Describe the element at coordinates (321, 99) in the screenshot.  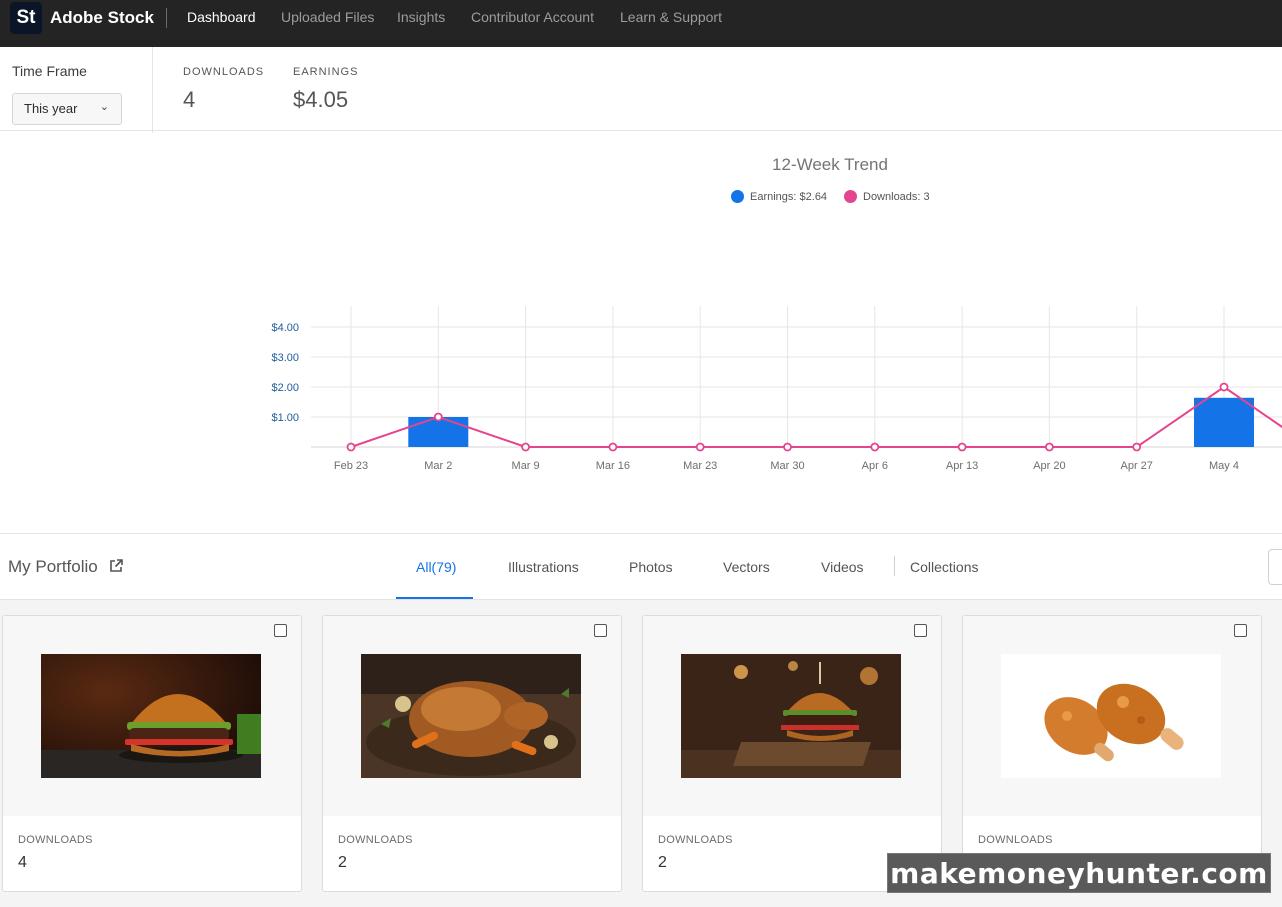
I see `earnings-stat-value: $4.05` at that location.